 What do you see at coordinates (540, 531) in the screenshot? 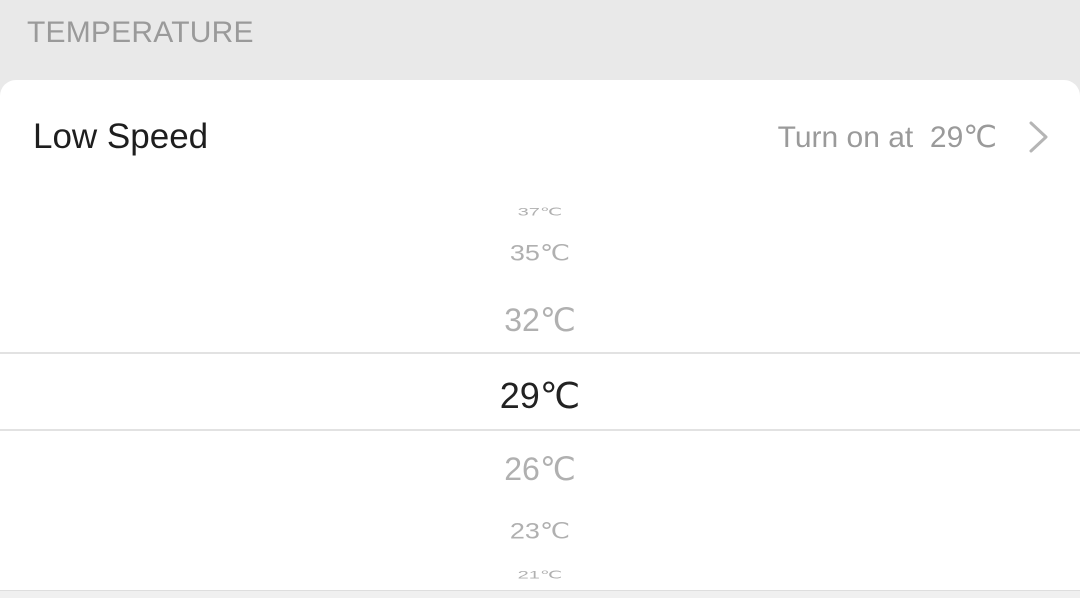
I see `picker-option: 23℃` at bounding box center [540, 531].